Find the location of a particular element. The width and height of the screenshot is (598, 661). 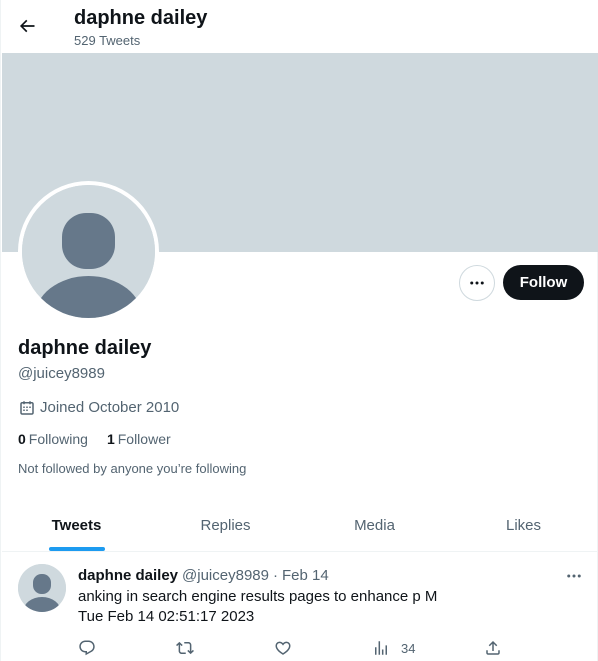

followers-link: 1 Follower is located at coordinates (139, 439).